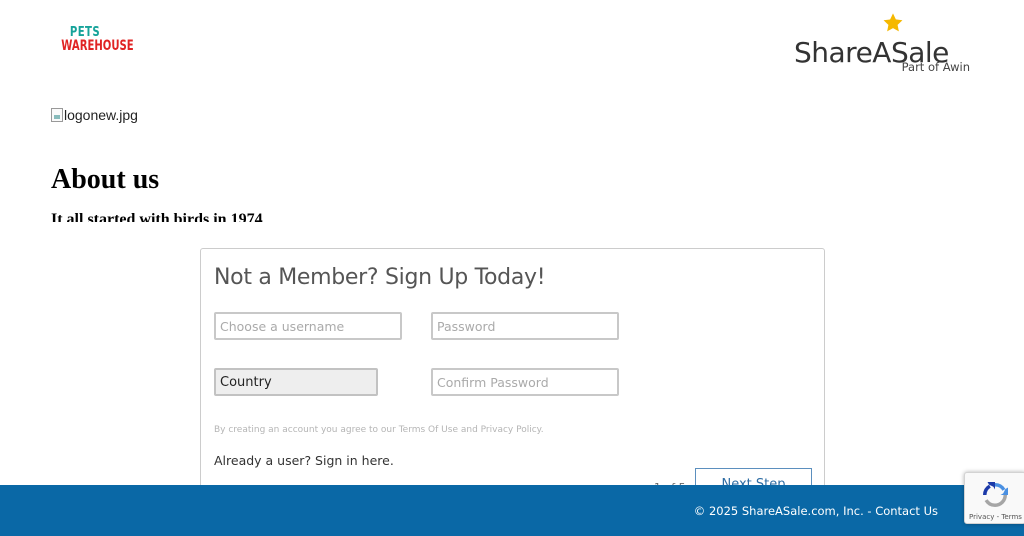  What do you see at coordinates (57, 115) in the screenshot?
I see `broken-image-icon` at bounding box center [57, 115].